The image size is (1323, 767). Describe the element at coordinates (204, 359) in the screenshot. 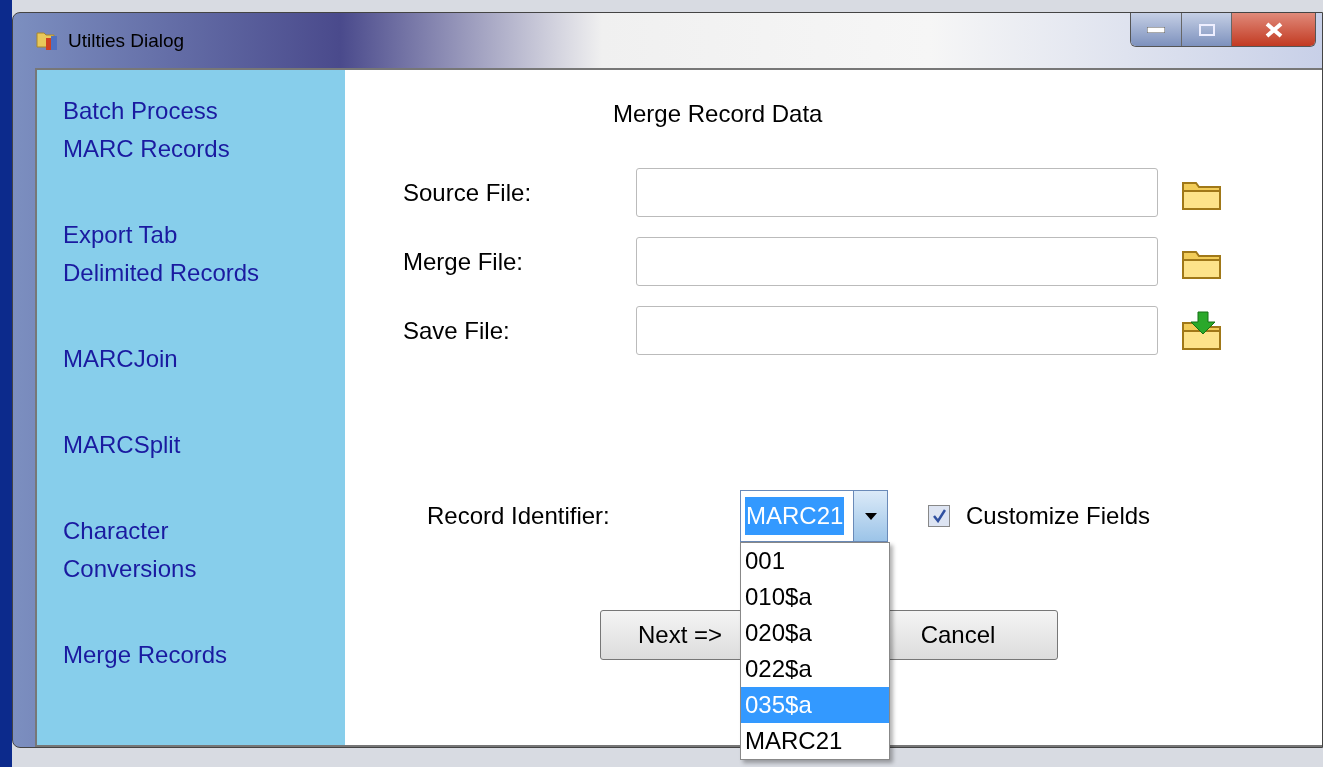

I see `sidebar-link: MARCJoin` at that location.